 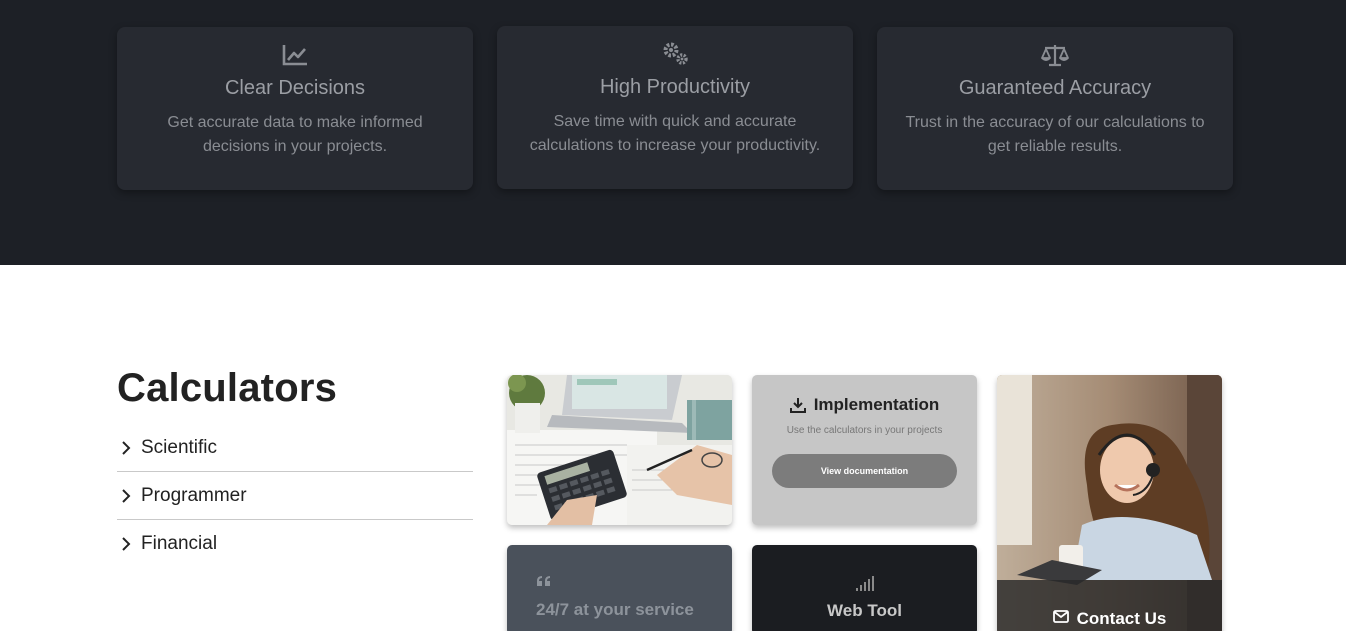 I want to click on service-tile: 24/7 at your service, so click(x=619, y=588).